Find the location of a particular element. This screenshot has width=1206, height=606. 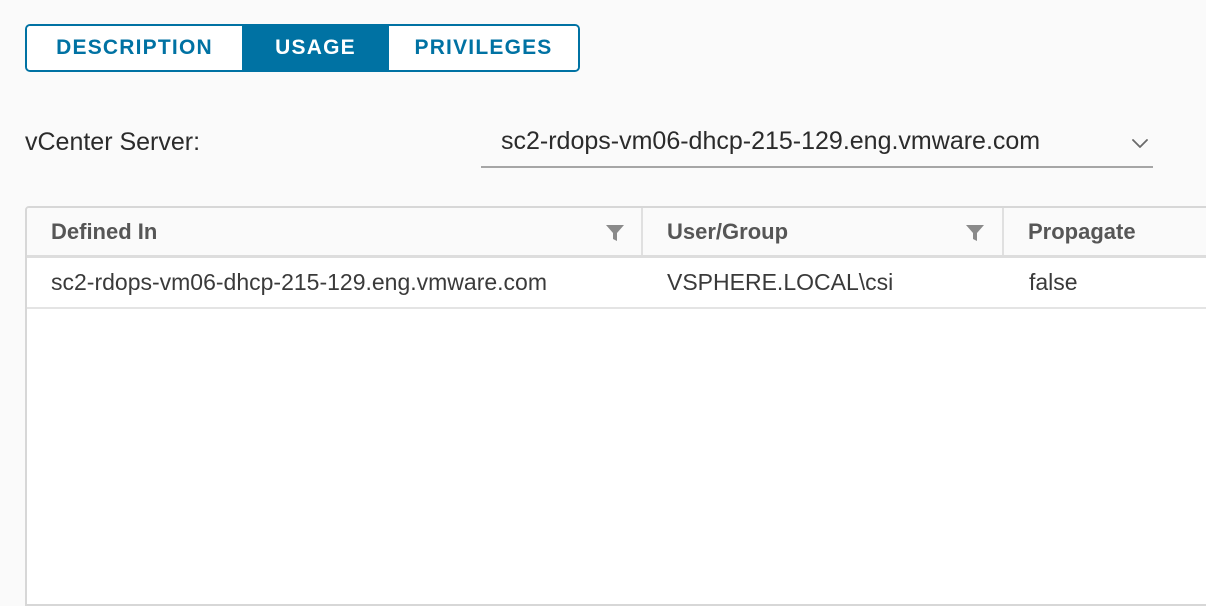

cell-user-group: VSPHERE.LOCAL\csi is located at coordinates (780, 282).